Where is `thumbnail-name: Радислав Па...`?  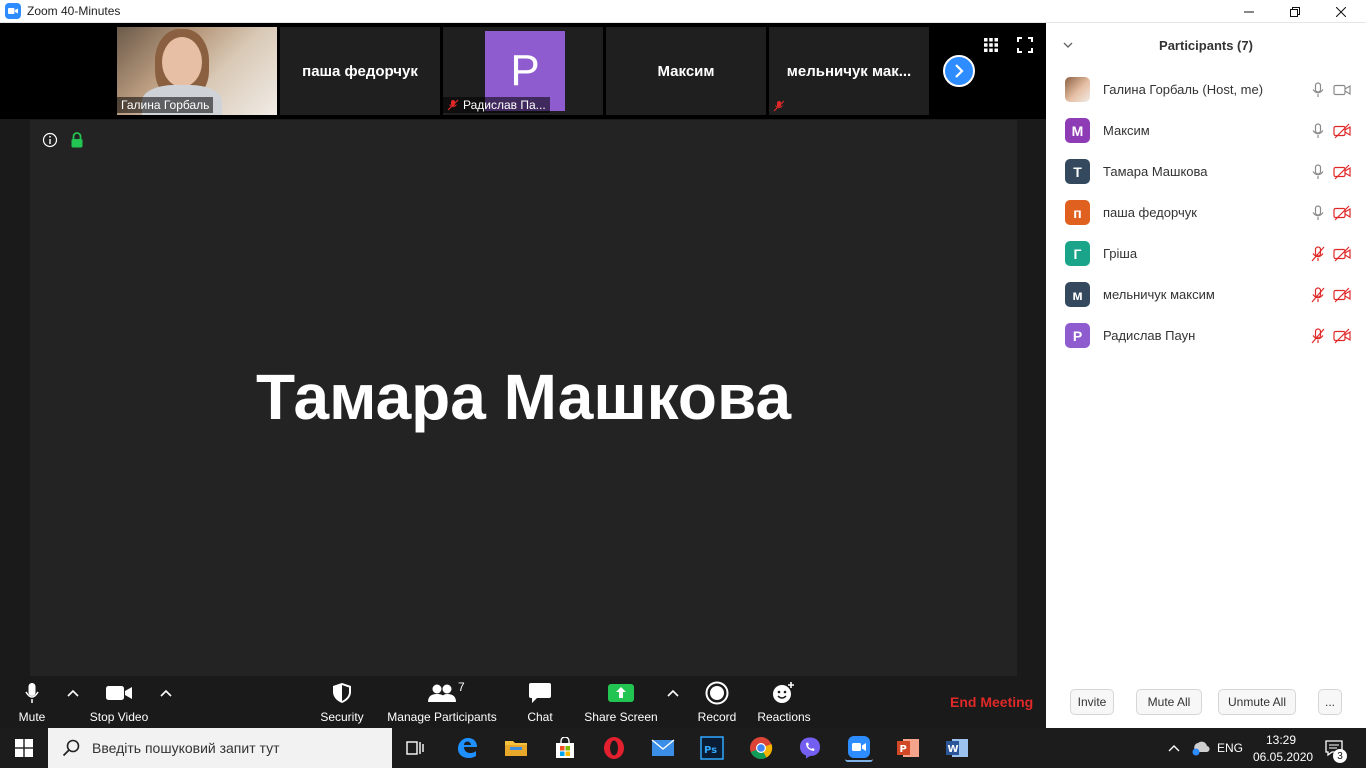
thumbnail-name: Радислав Па... is located at coordinates (504, 105).